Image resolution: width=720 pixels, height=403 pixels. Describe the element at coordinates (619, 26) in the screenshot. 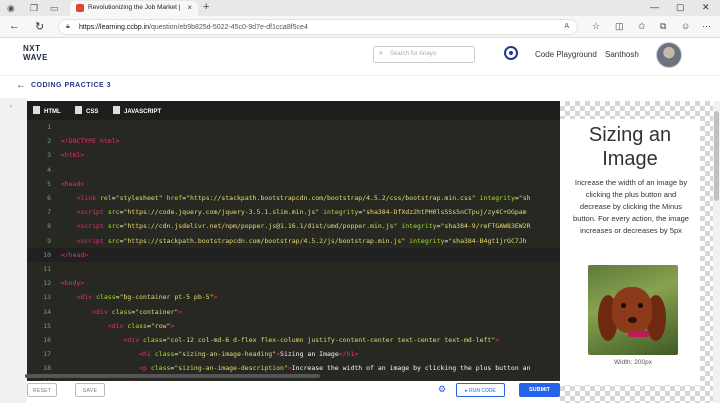

I see `split-screen-icon: ◫` at that location.